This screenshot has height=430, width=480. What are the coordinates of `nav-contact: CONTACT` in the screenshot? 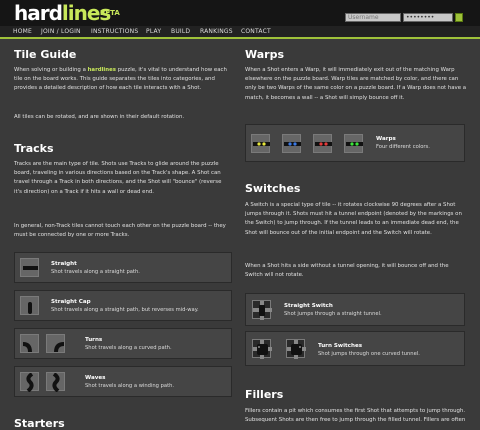 It's located at (256, 31).